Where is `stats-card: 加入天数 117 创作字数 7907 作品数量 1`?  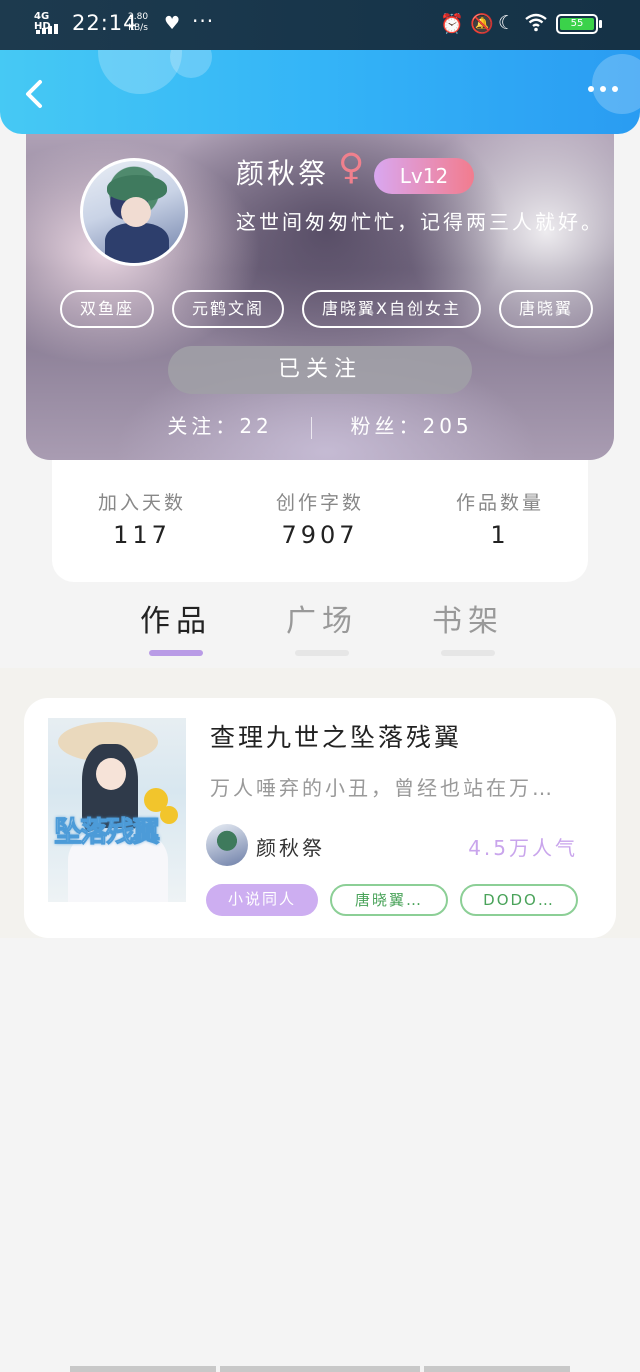
stats-card: 加入天数 117 创作字数 7907 作品数量 1 is located at coordinates (320, 511).